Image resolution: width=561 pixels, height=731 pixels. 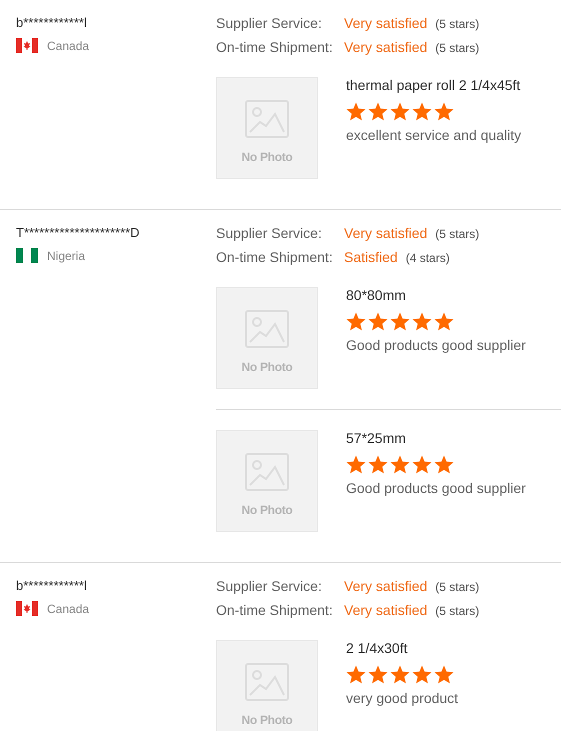 I want to click on review-comment: excellent service and quality, so click(x=434, y=135).